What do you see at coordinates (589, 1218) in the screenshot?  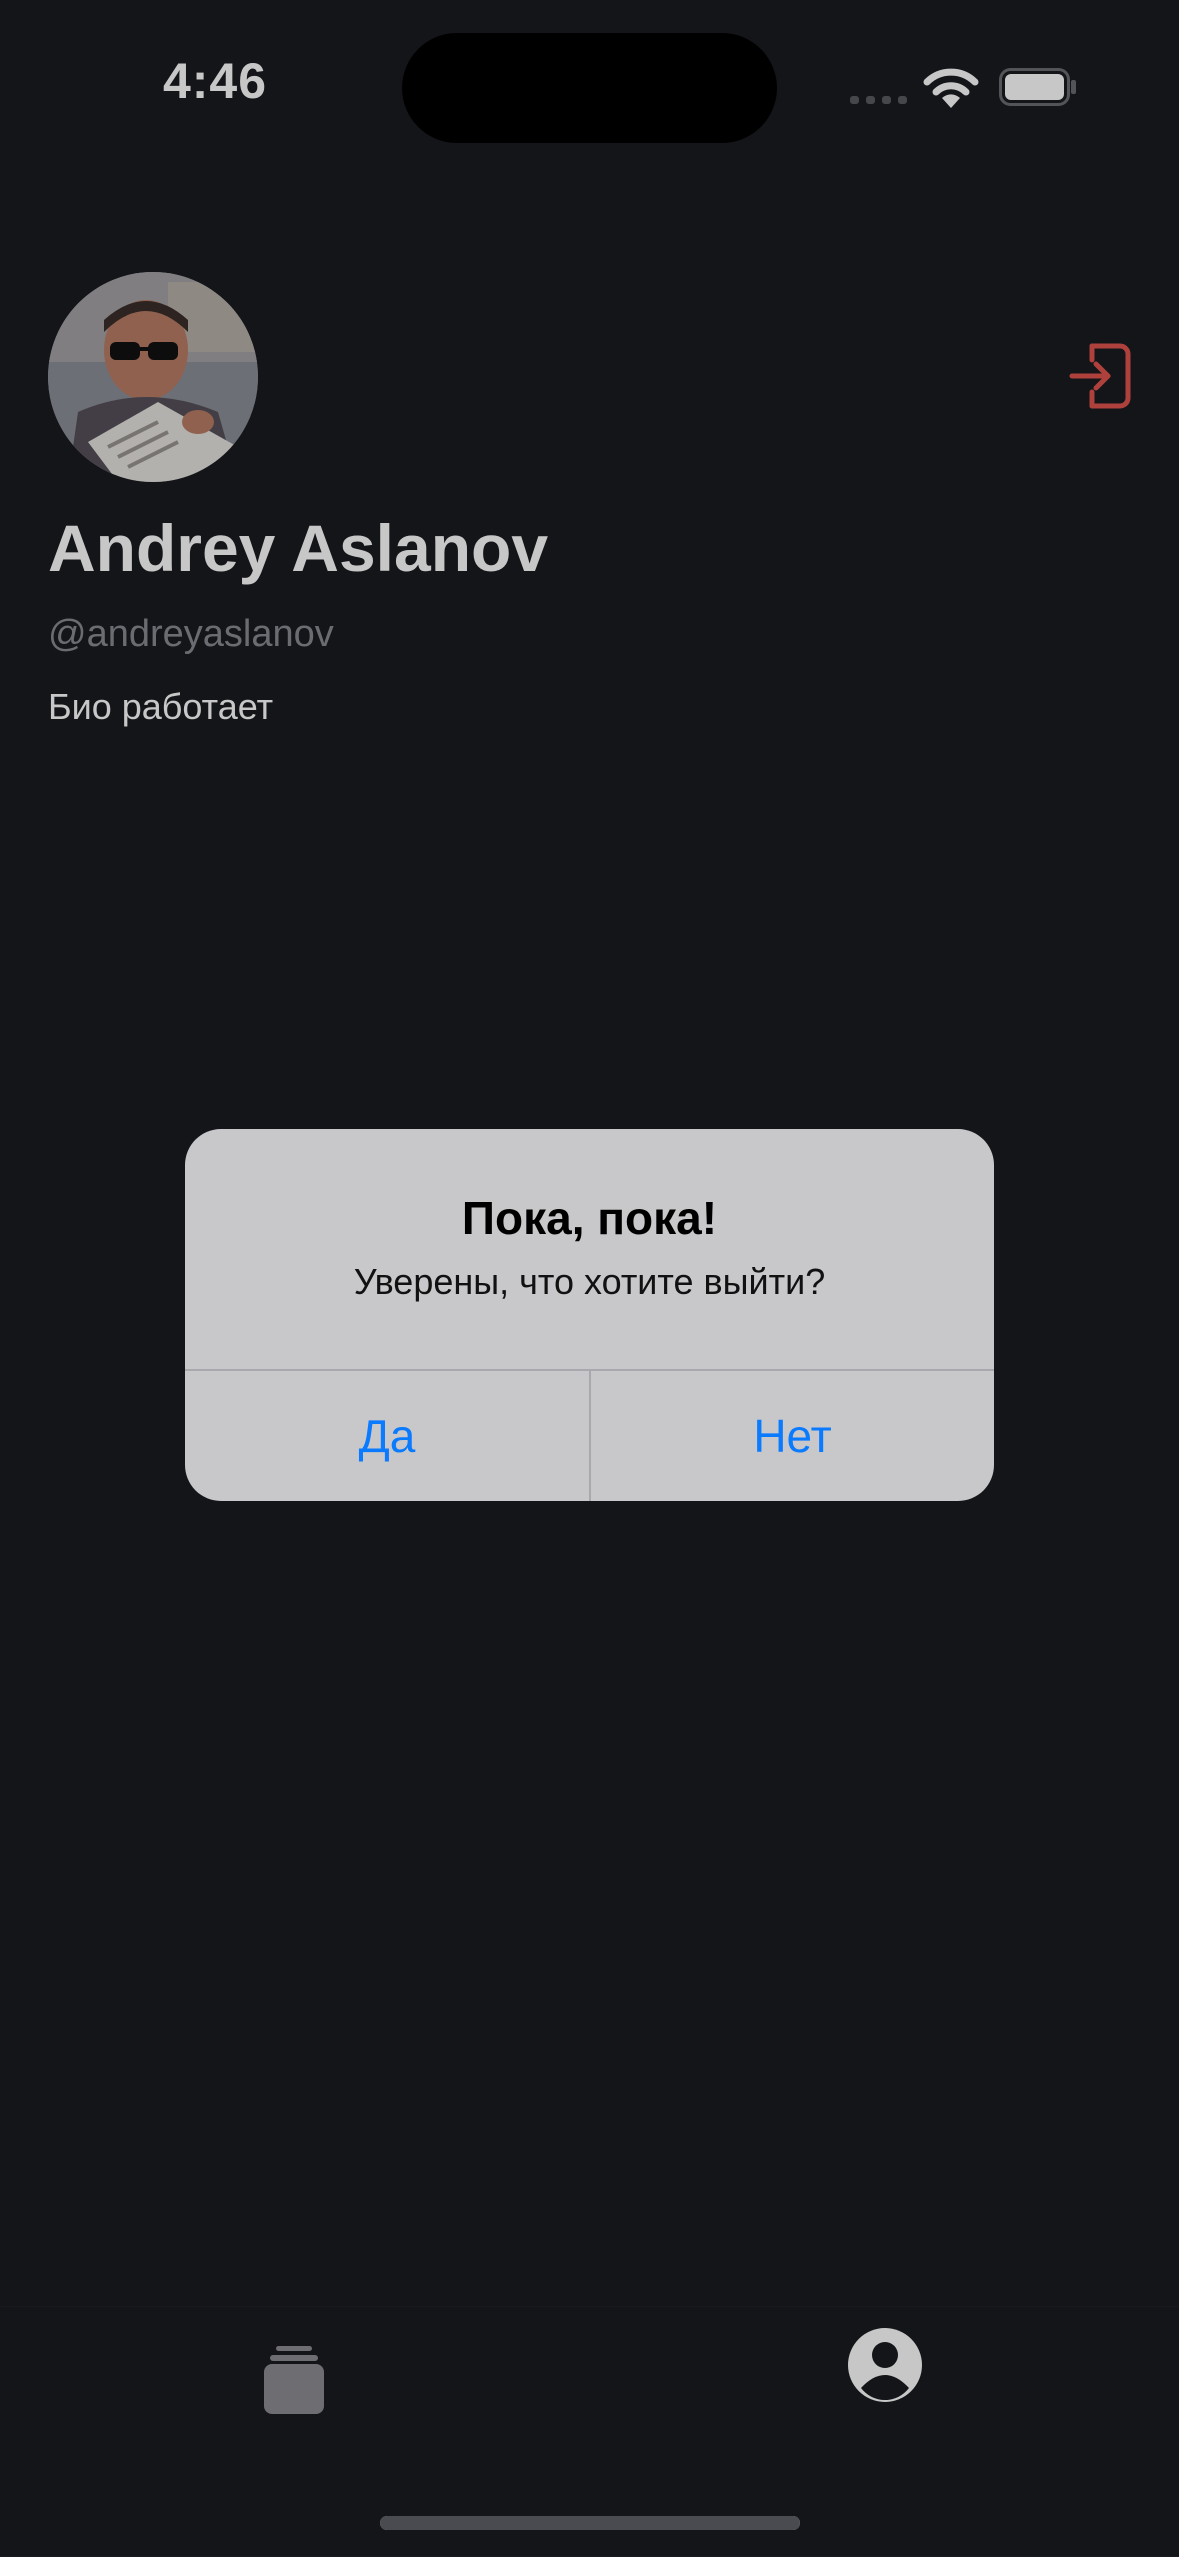 I see `alert-title: Пока, пока!` at bounding box center [589, 1218].